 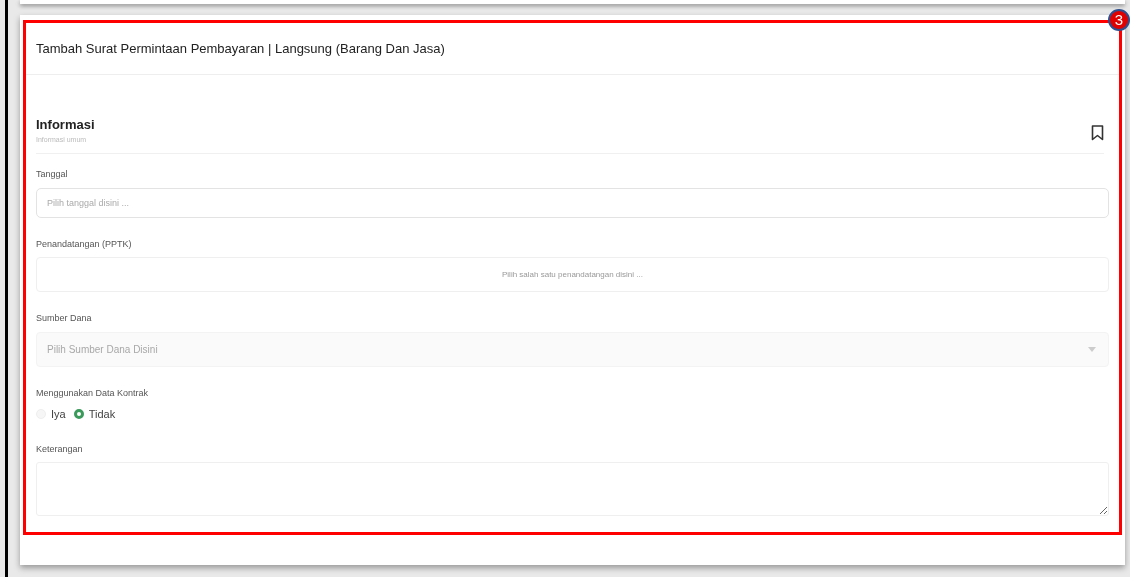 I want to click on field-label: Sumber Dana, so click(x=64, y=318).